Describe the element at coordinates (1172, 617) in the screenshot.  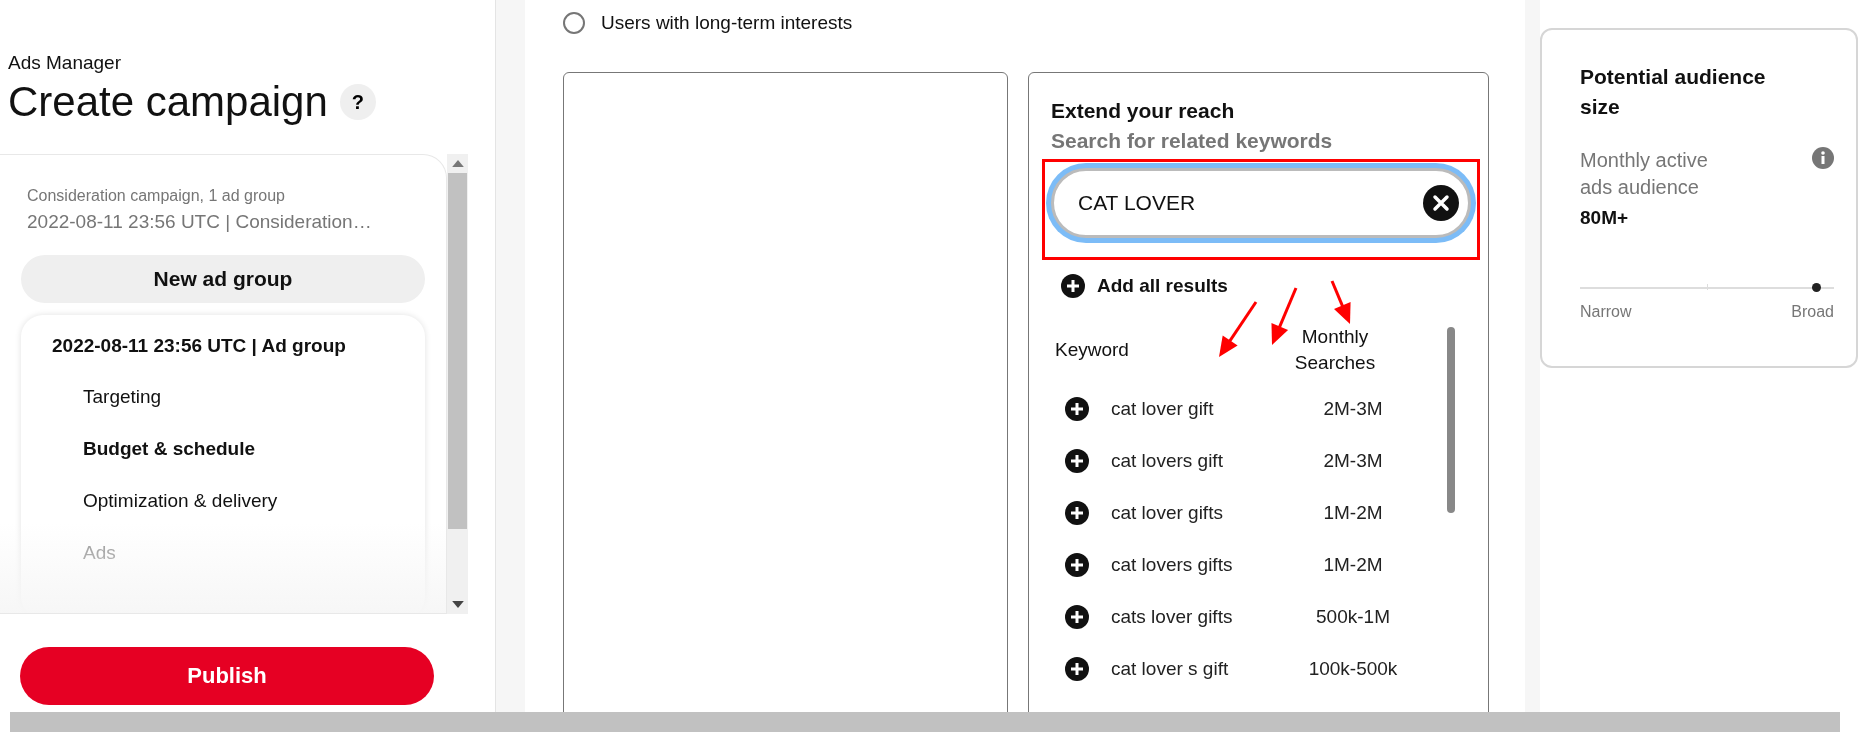
I see `keyword-cell-text: cats lover gifts` at that location.